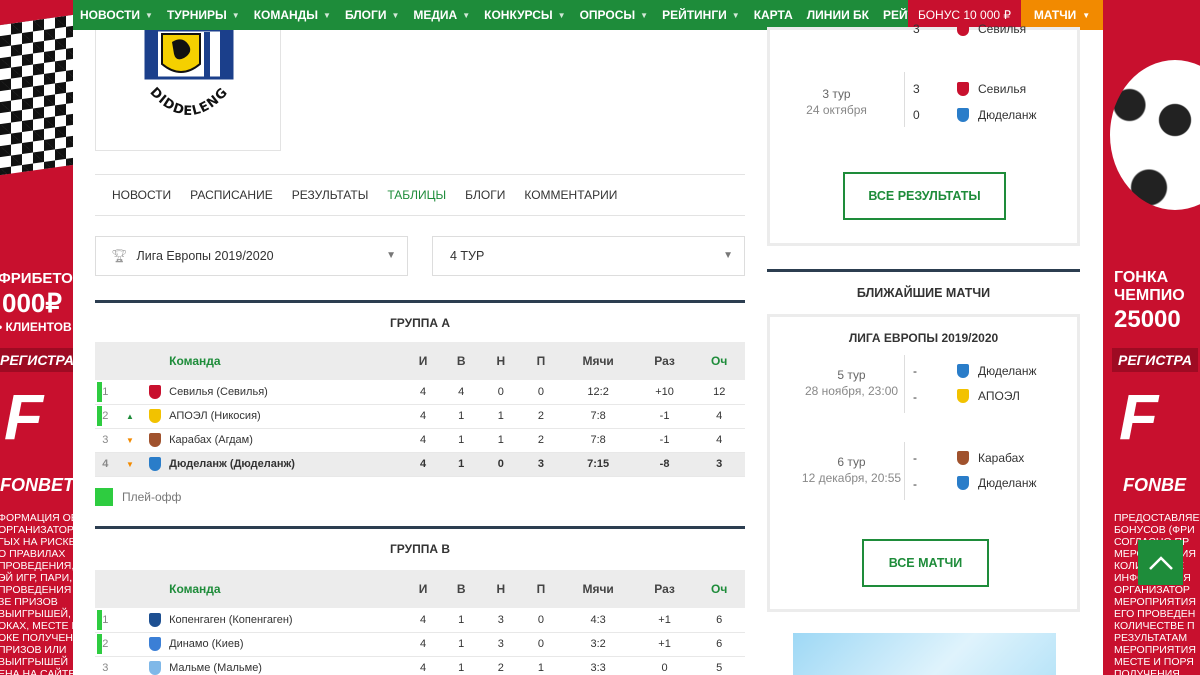  What do you see at coordinates (570, 195) in the screenshot?
I see `tab-5: КОММЕНТАРИИ` at bounding box center [570, 195].